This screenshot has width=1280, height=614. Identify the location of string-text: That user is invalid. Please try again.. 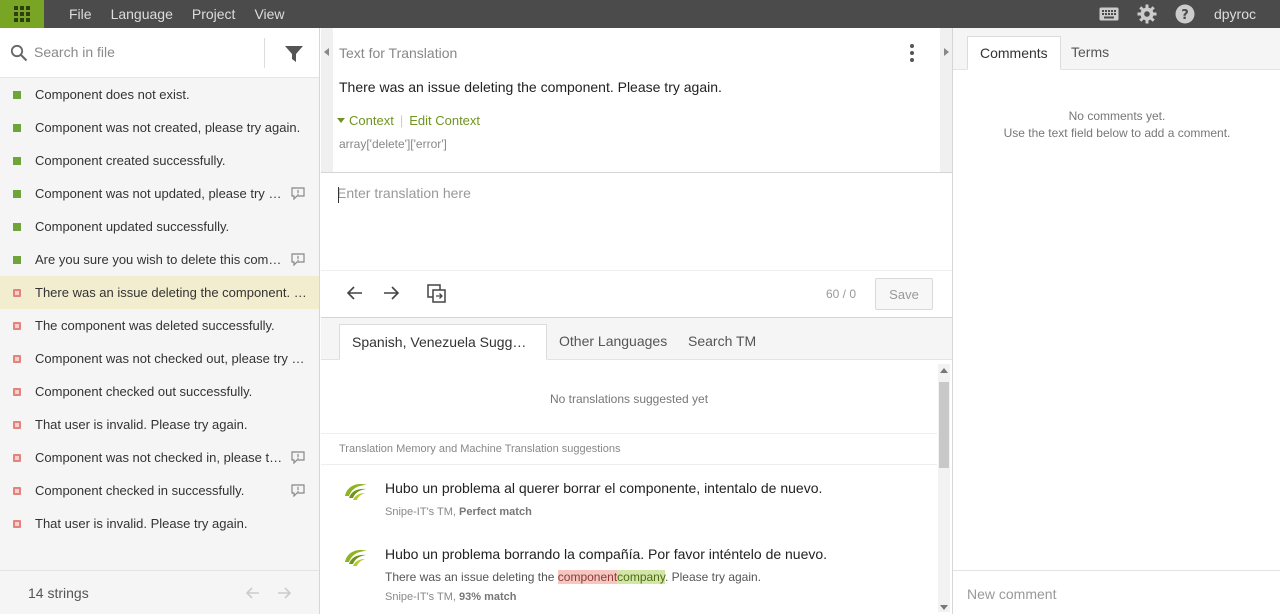
(141, 523).